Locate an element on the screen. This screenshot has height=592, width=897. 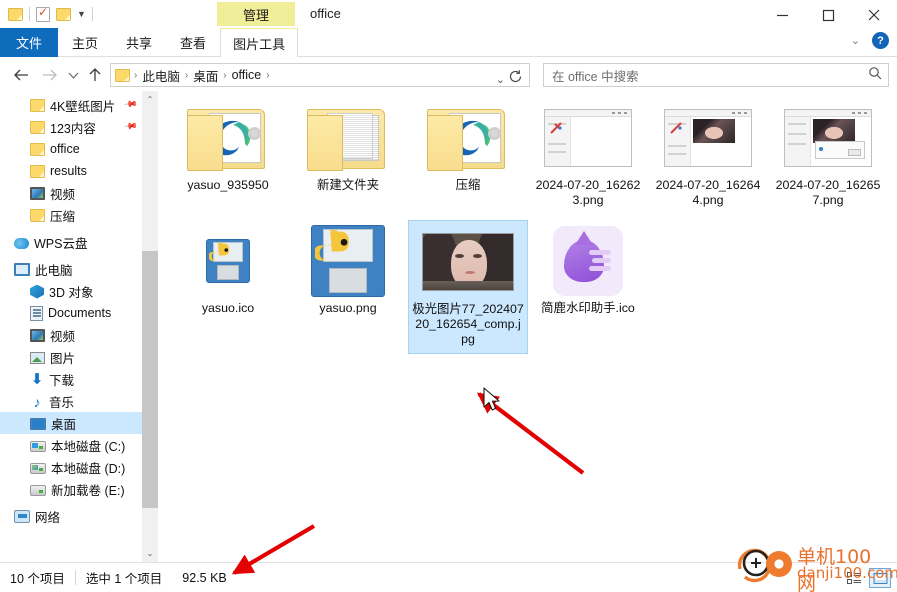
management-context-tab: 管理 is located at coordinates (256, 14).